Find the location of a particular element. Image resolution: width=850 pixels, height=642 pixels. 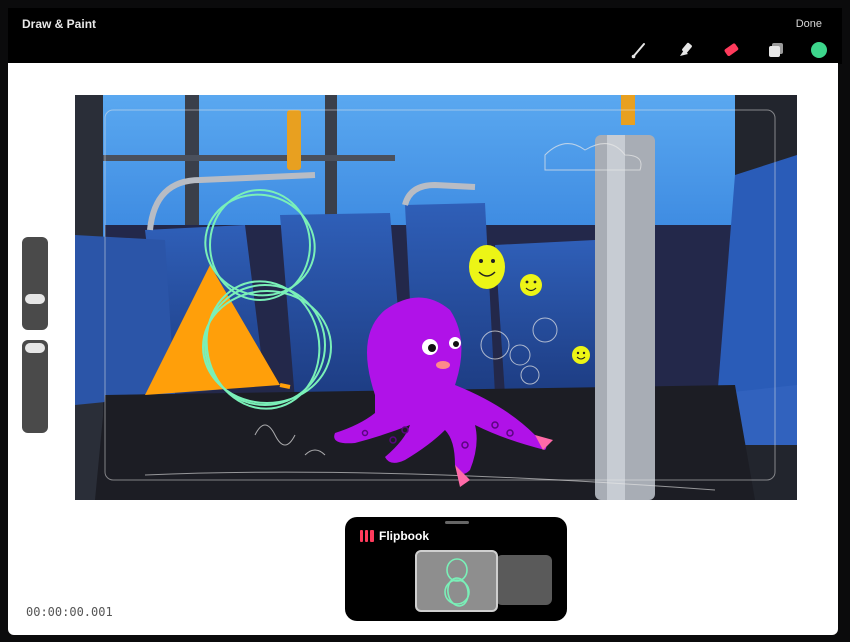

brush-size-slider is located at coordinates (35, 283).